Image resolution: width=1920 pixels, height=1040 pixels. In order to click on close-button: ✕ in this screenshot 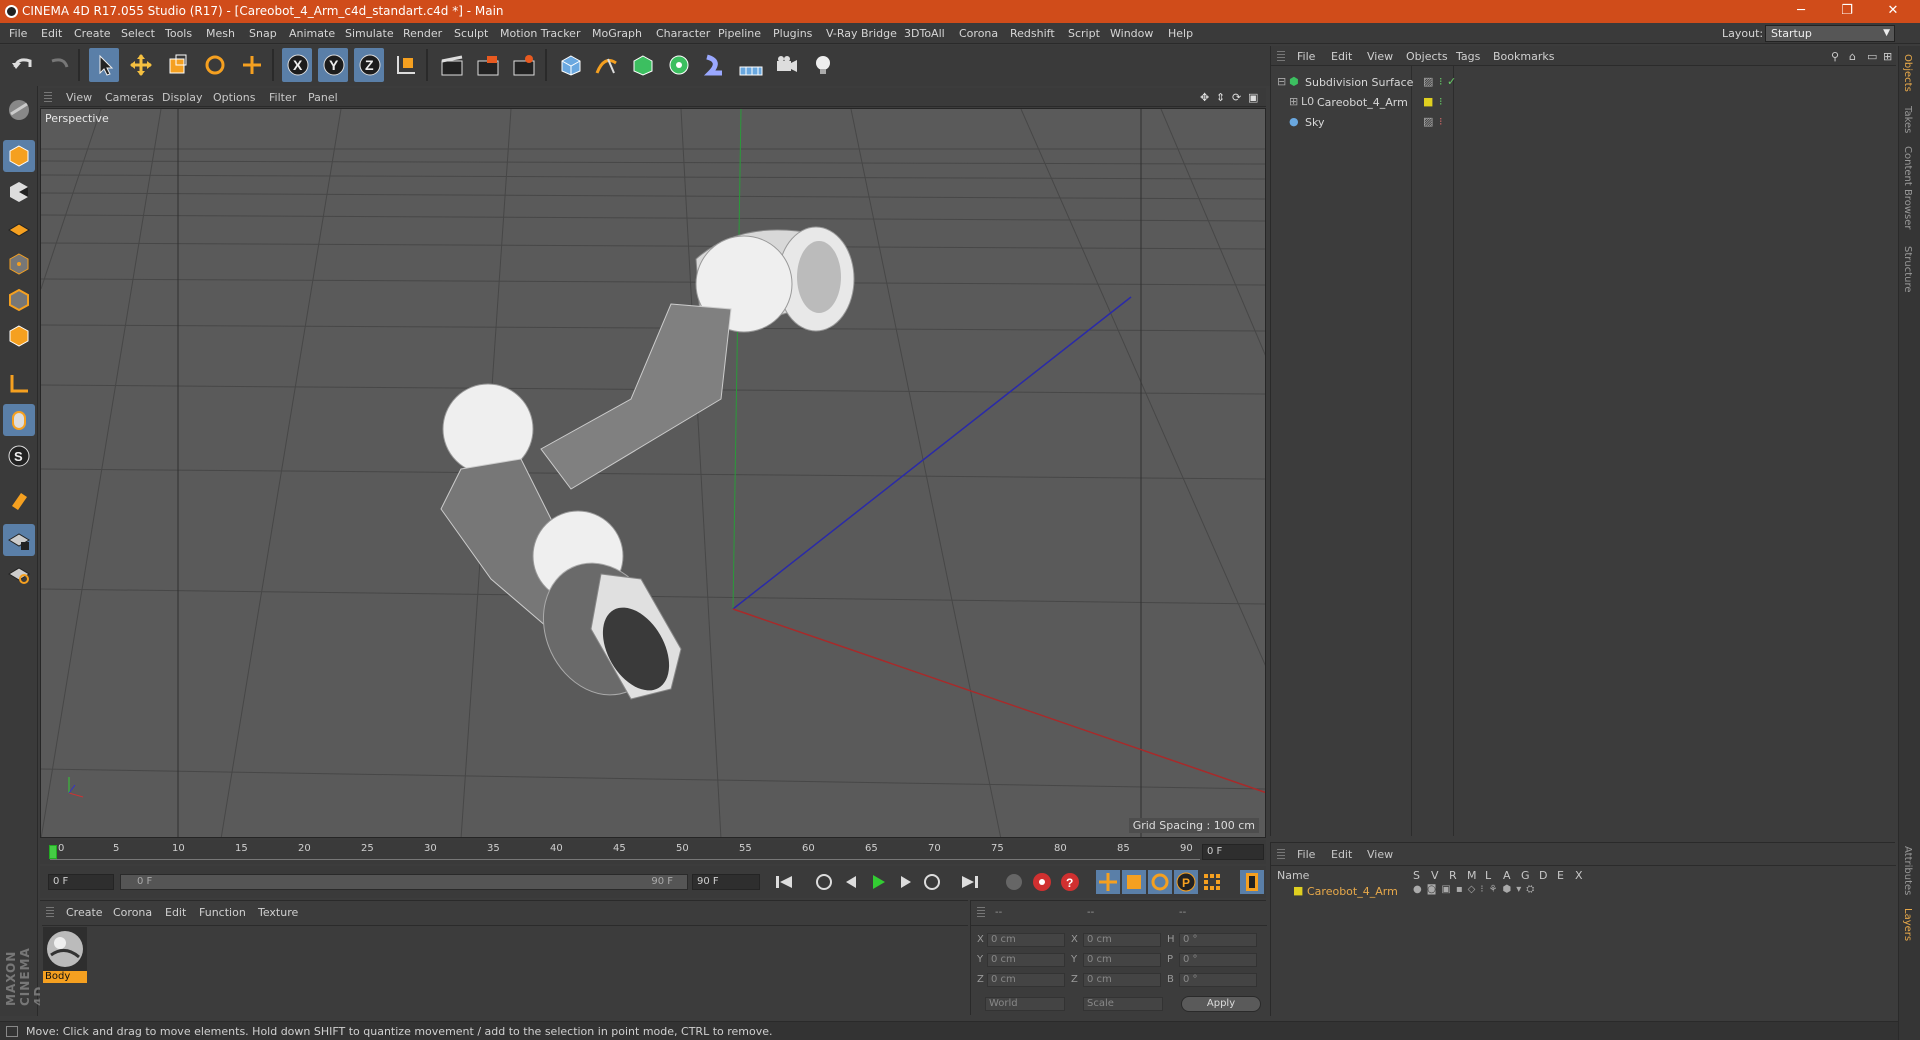, I will do `click(1893, 11)`.